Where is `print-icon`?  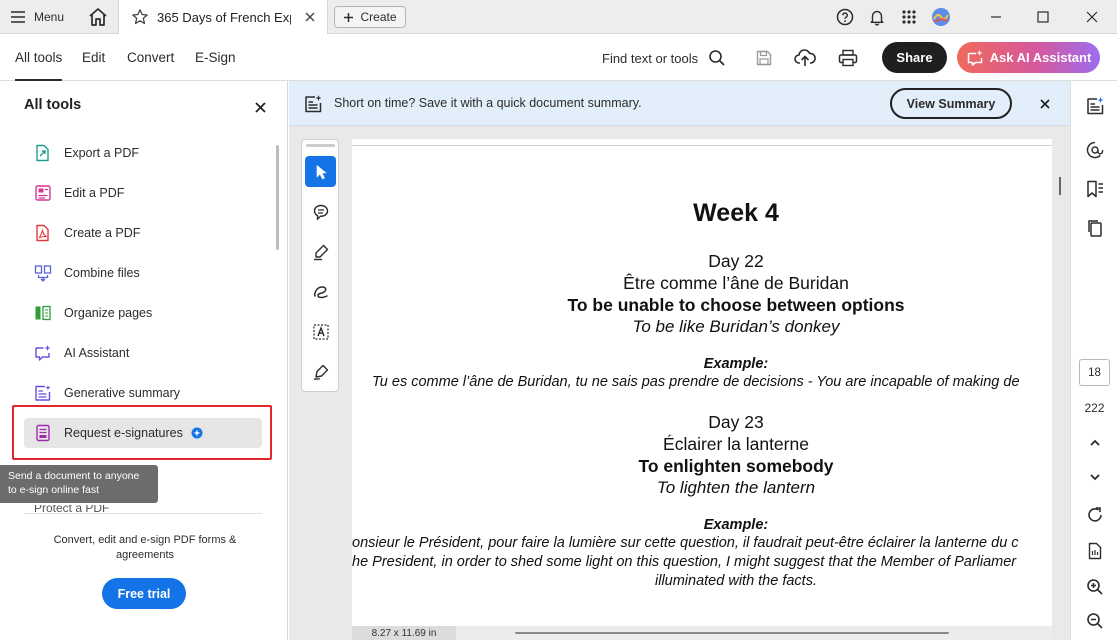 print-icon is located at coordinates (848, 58).